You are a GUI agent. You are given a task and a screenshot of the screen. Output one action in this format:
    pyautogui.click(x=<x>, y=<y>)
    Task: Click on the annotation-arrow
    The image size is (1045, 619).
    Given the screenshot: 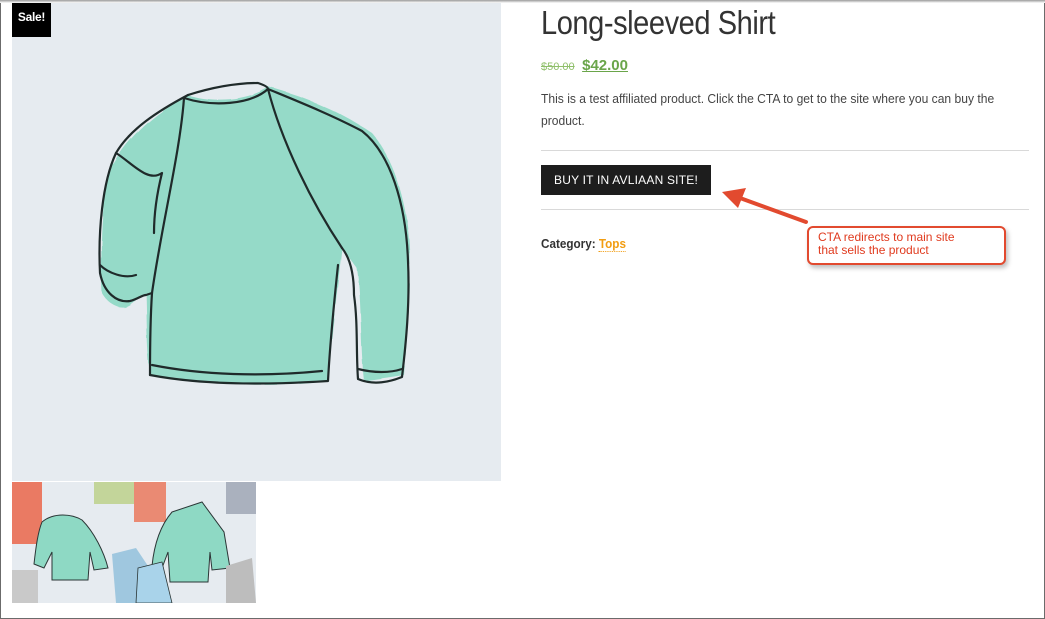 What is the action you would take?
    pyautogui.click(x=765, y=206)
    